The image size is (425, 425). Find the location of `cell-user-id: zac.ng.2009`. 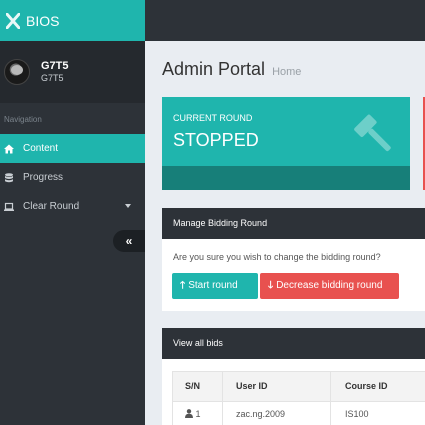

cell-user-id: zac.ng.2009 is located at coordinates (261, 414).